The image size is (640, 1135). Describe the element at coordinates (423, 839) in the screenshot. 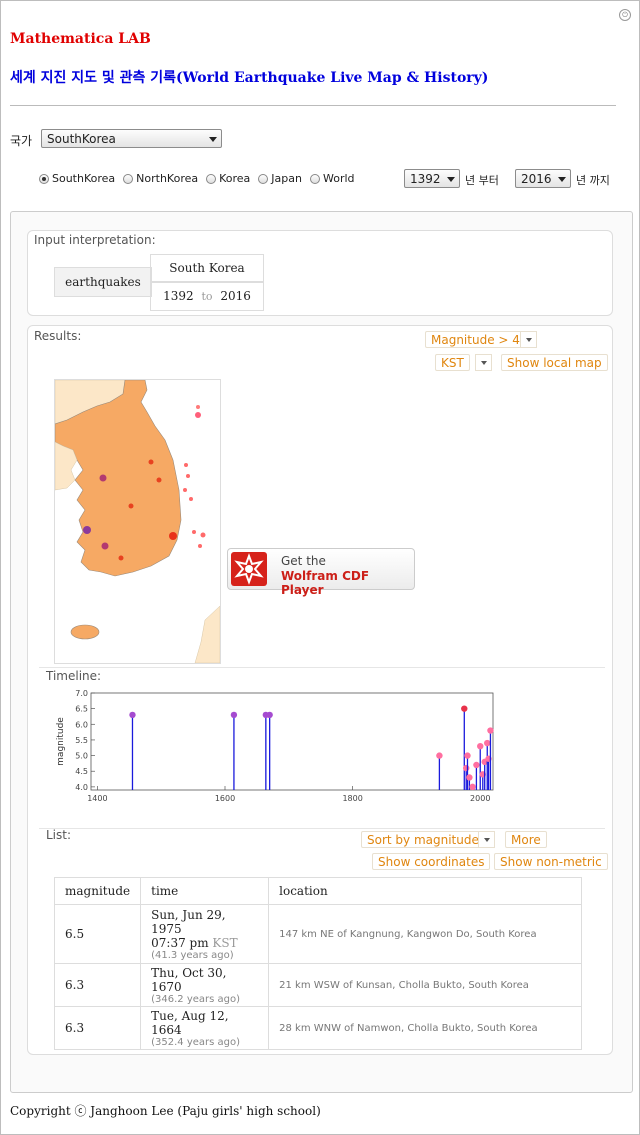

I see `sort-by-magnitude-button: Sort by magnitude` at that location.